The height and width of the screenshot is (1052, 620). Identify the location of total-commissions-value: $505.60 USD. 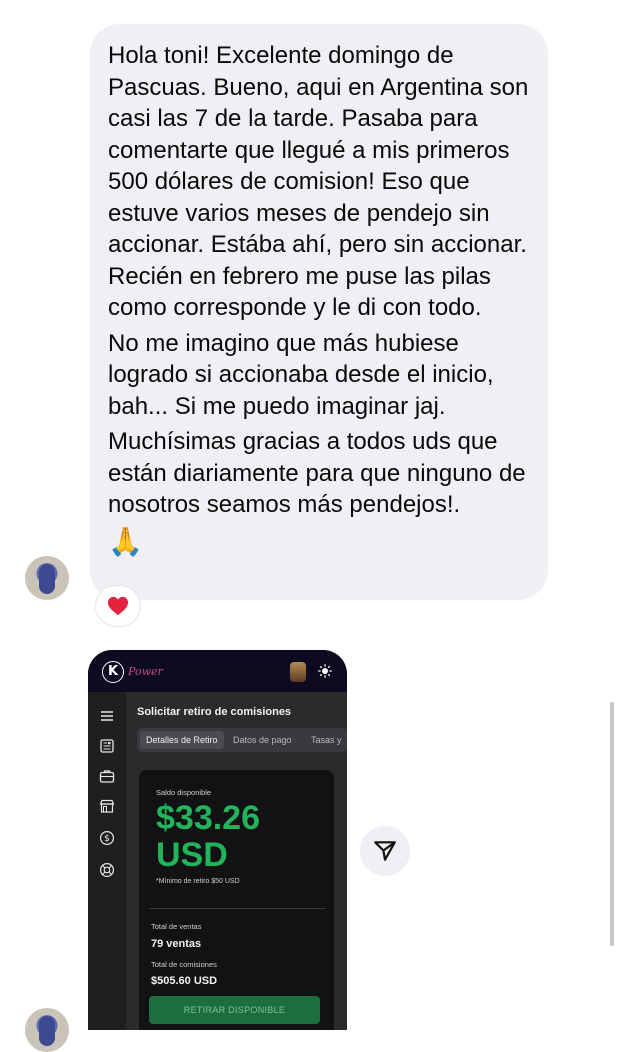
(184, 981).